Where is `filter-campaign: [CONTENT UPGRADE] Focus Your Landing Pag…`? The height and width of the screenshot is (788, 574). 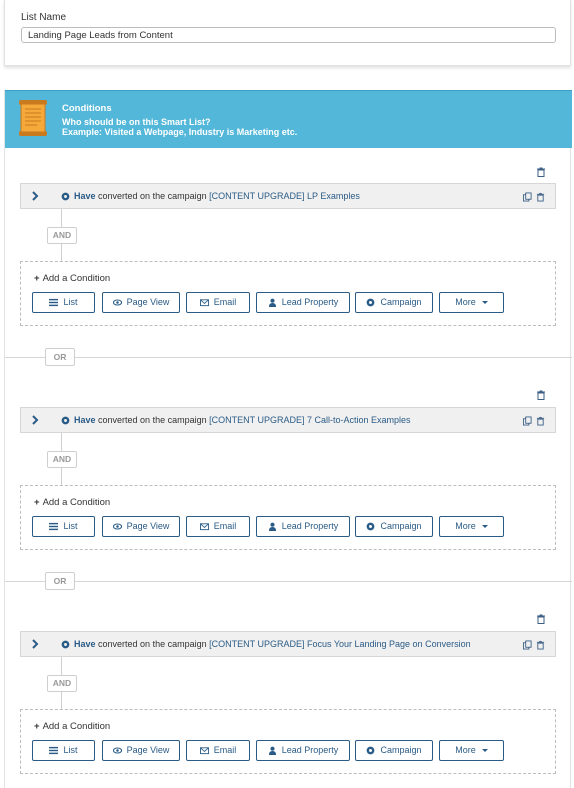
filter-campaign: [CONTENT UPGRADE] Focus Your Landing Pag… is located at coordinates (339, 644).